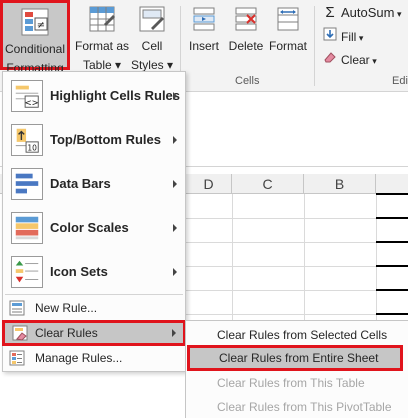 This screenshot has height=418, width=408. I want to click on clear-rules-label: Clear Rules, so click(66, 333).